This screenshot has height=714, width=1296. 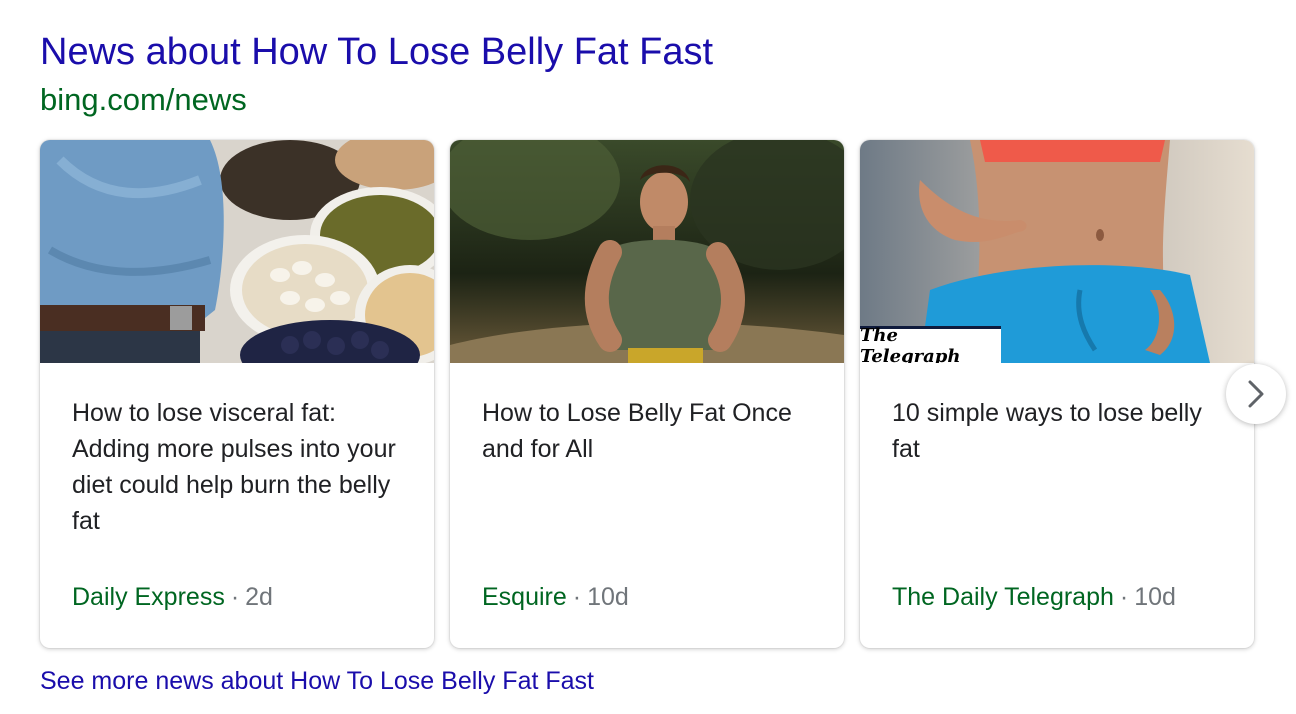 I want to click on news-source: Daily Express, so click(x=148, y=597).